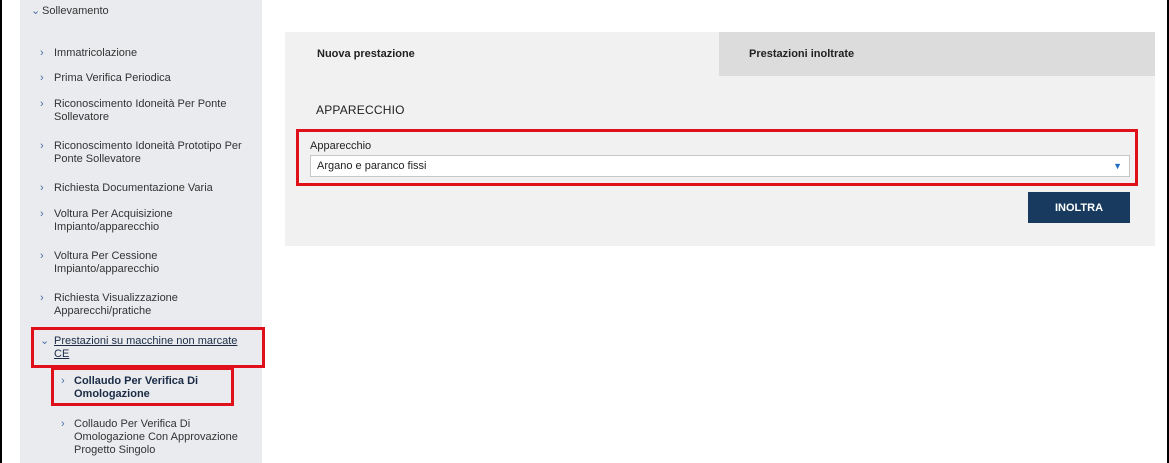 The width and height of the screenshot is (1169, 463). What do you see at coordinates (75, 11) in the screenshot?
I see `sidebar-item-label: Sollevamento` at bounding box center [75, 11].